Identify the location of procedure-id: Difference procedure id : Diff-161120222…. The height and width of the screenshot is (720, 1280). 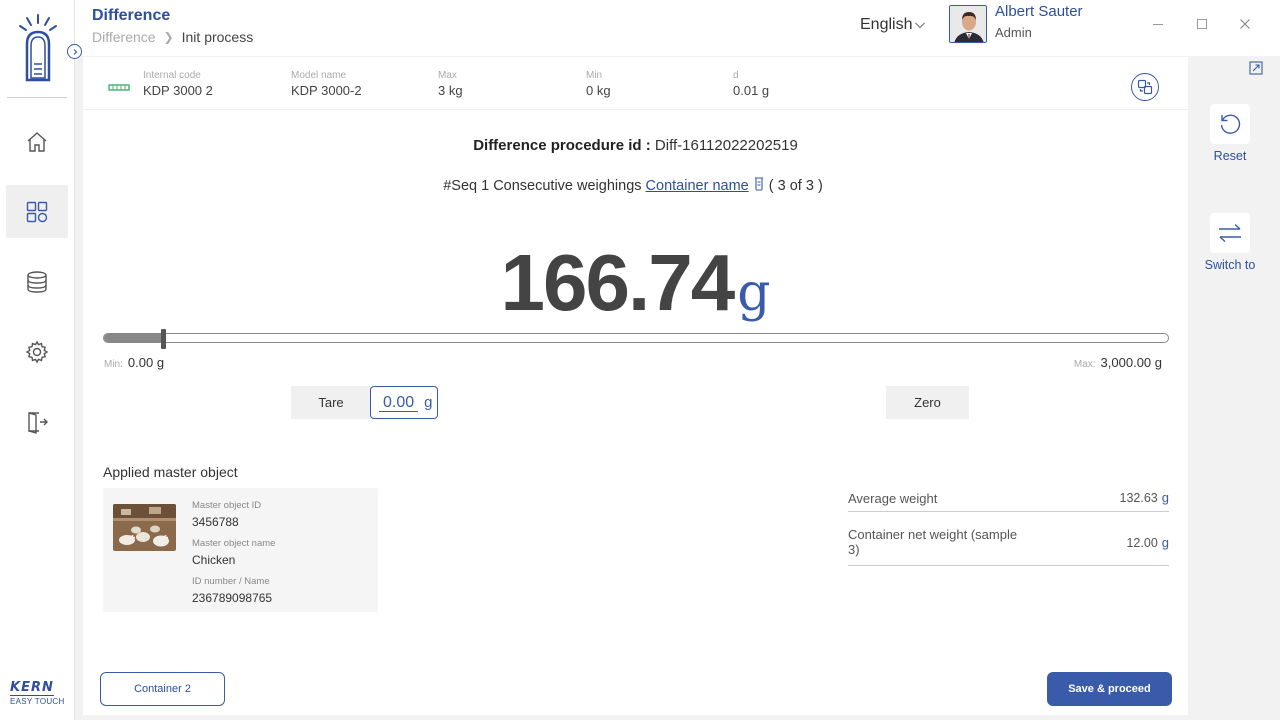
(635, 145).